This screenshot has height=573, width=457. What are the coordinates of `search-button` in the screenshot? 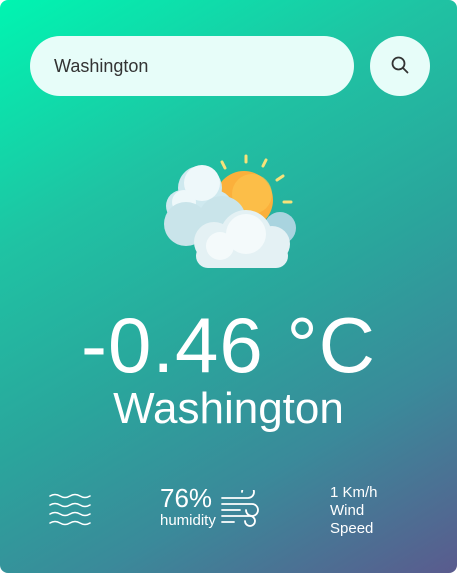 It's located at (400, 66).